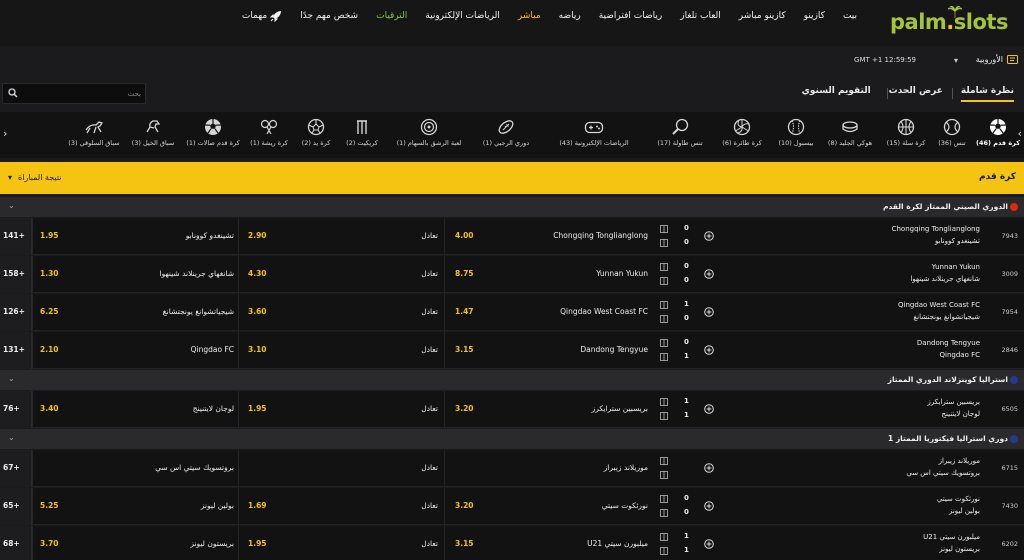  What do you see at coordinates (614, 349) in the screenshot?
I see `outcome-name: Dandong Tengyue` at bounding box center [614, 349].